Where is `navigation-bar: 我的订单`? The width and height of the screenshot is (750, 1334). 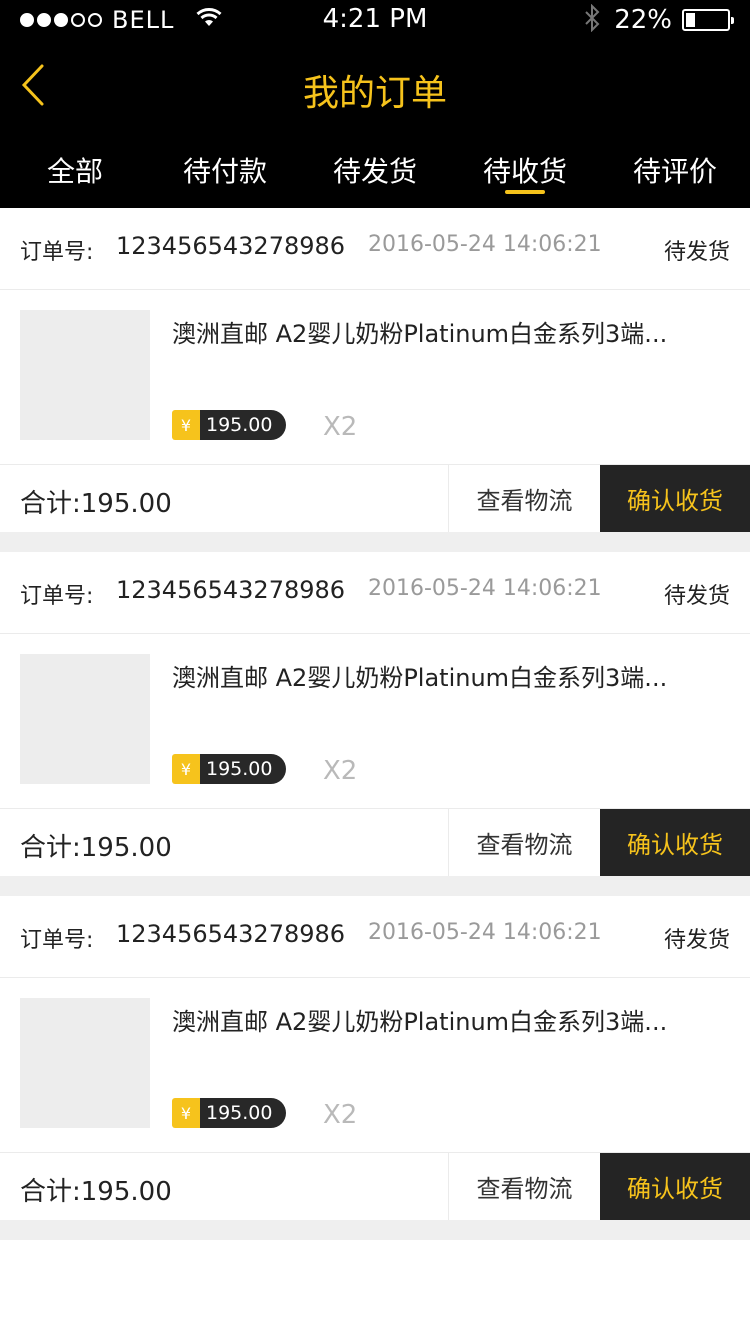 navigation-bar: 我的订单 is located at coordinates (375, 88).